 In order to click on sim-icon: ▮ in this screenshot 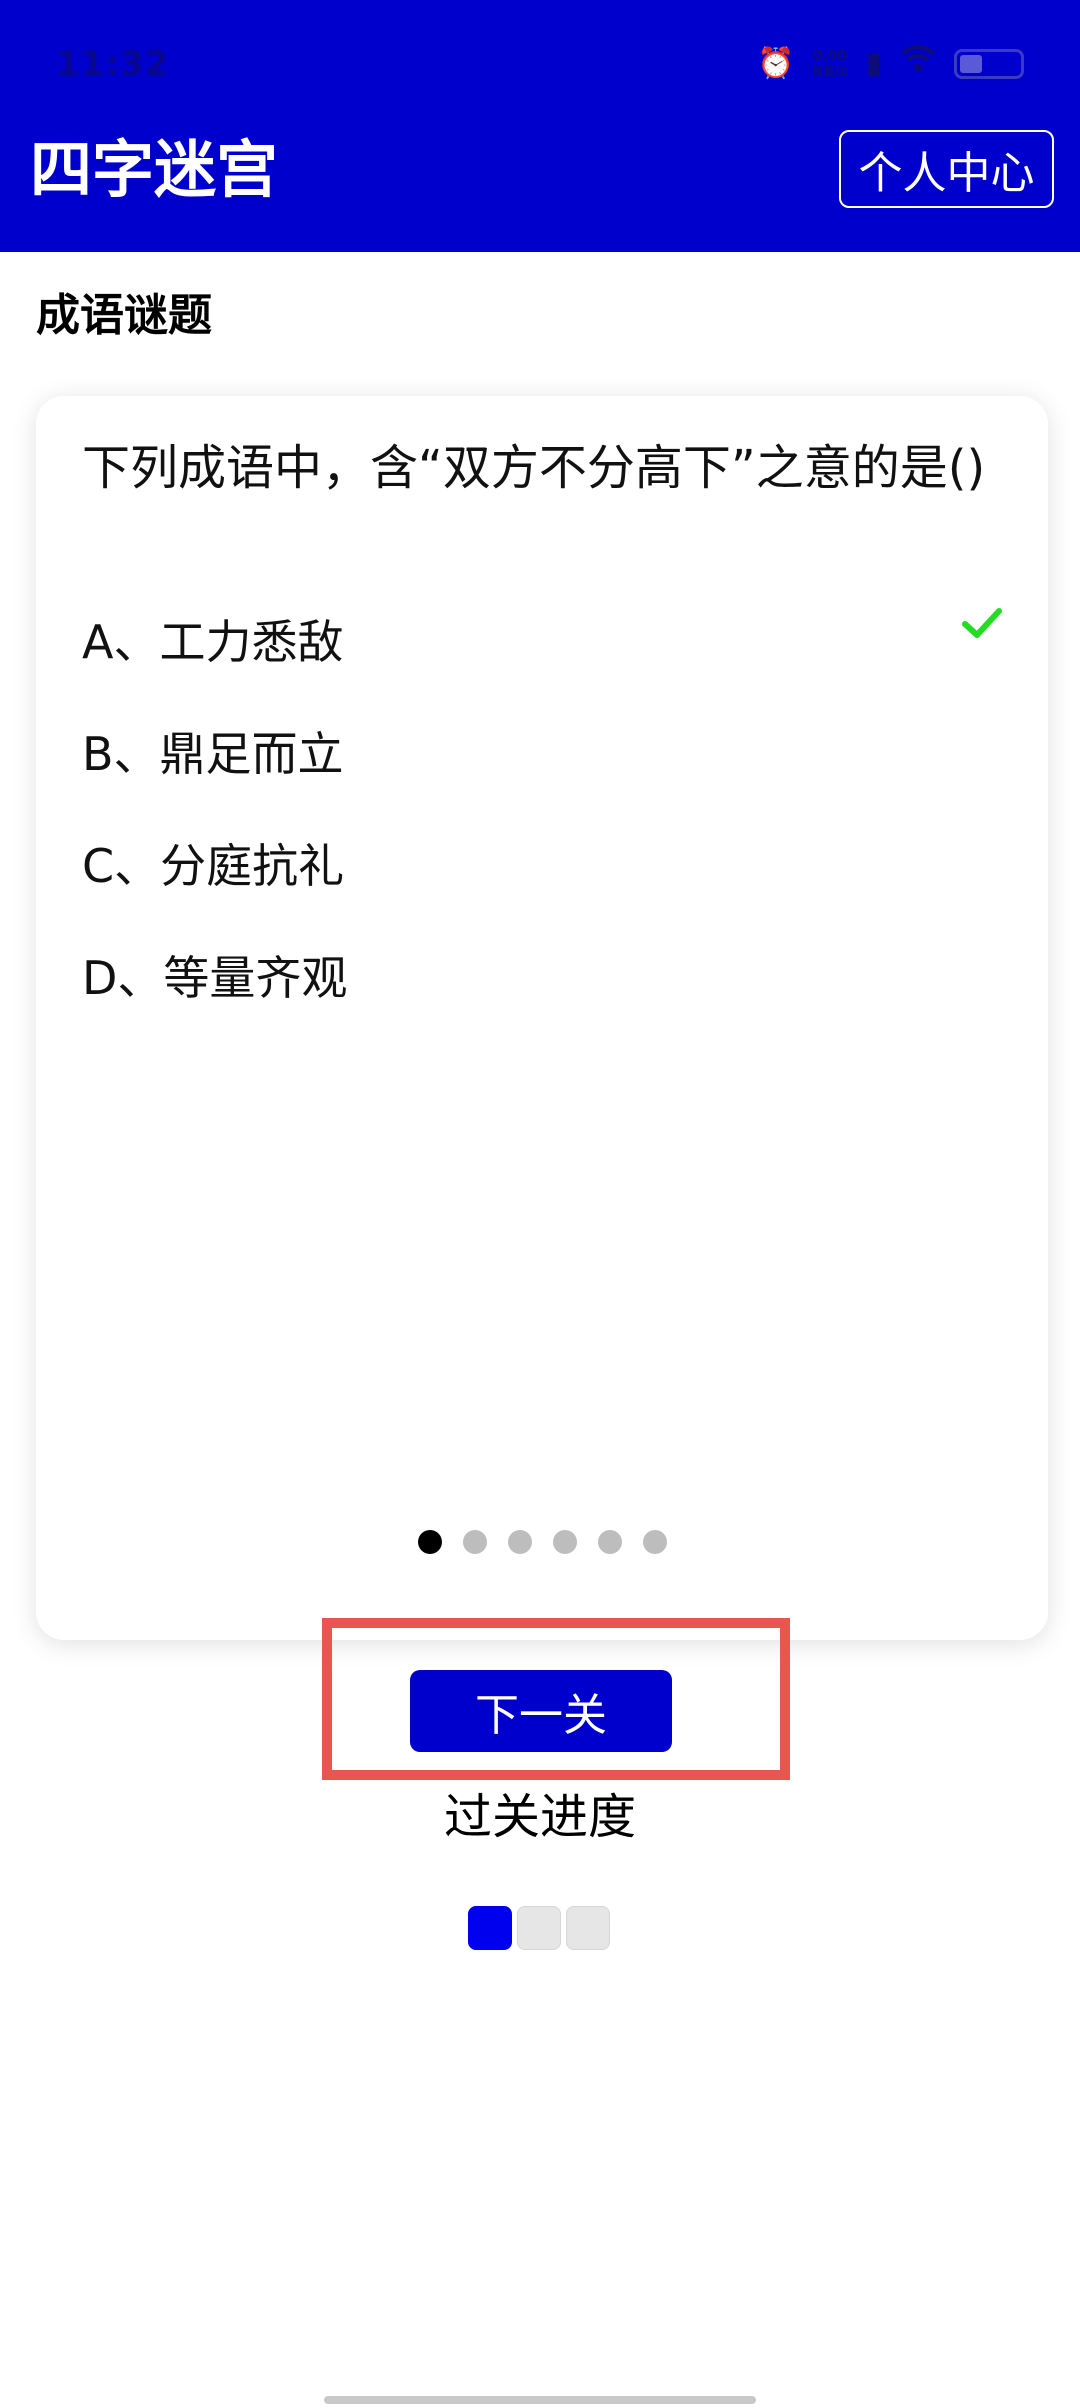, I will do `click(873, 63)`.